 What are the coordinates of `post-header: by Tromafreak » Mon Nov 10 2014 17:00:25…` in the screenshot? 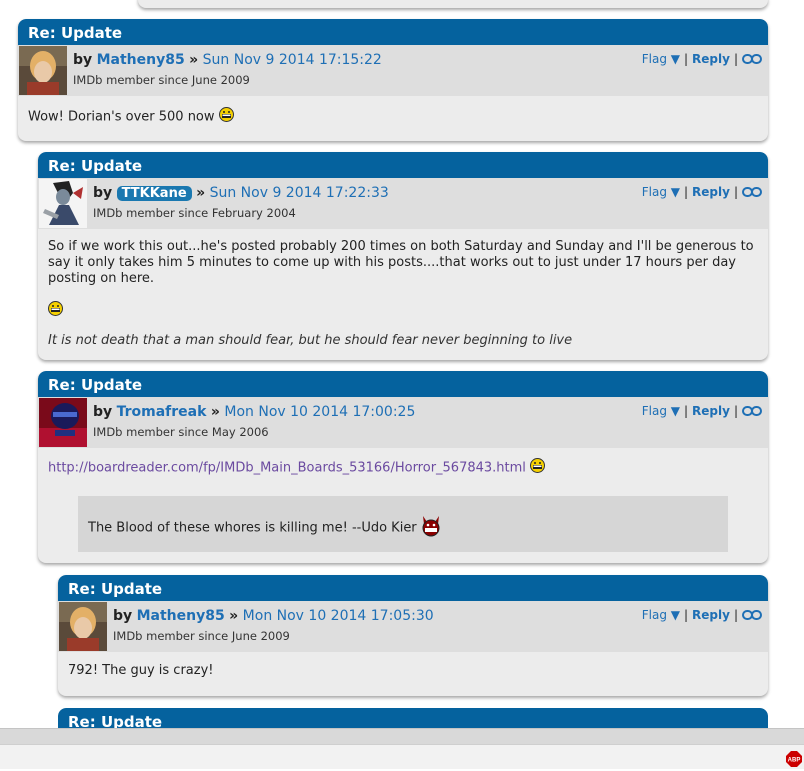 It's located at (403, 422).